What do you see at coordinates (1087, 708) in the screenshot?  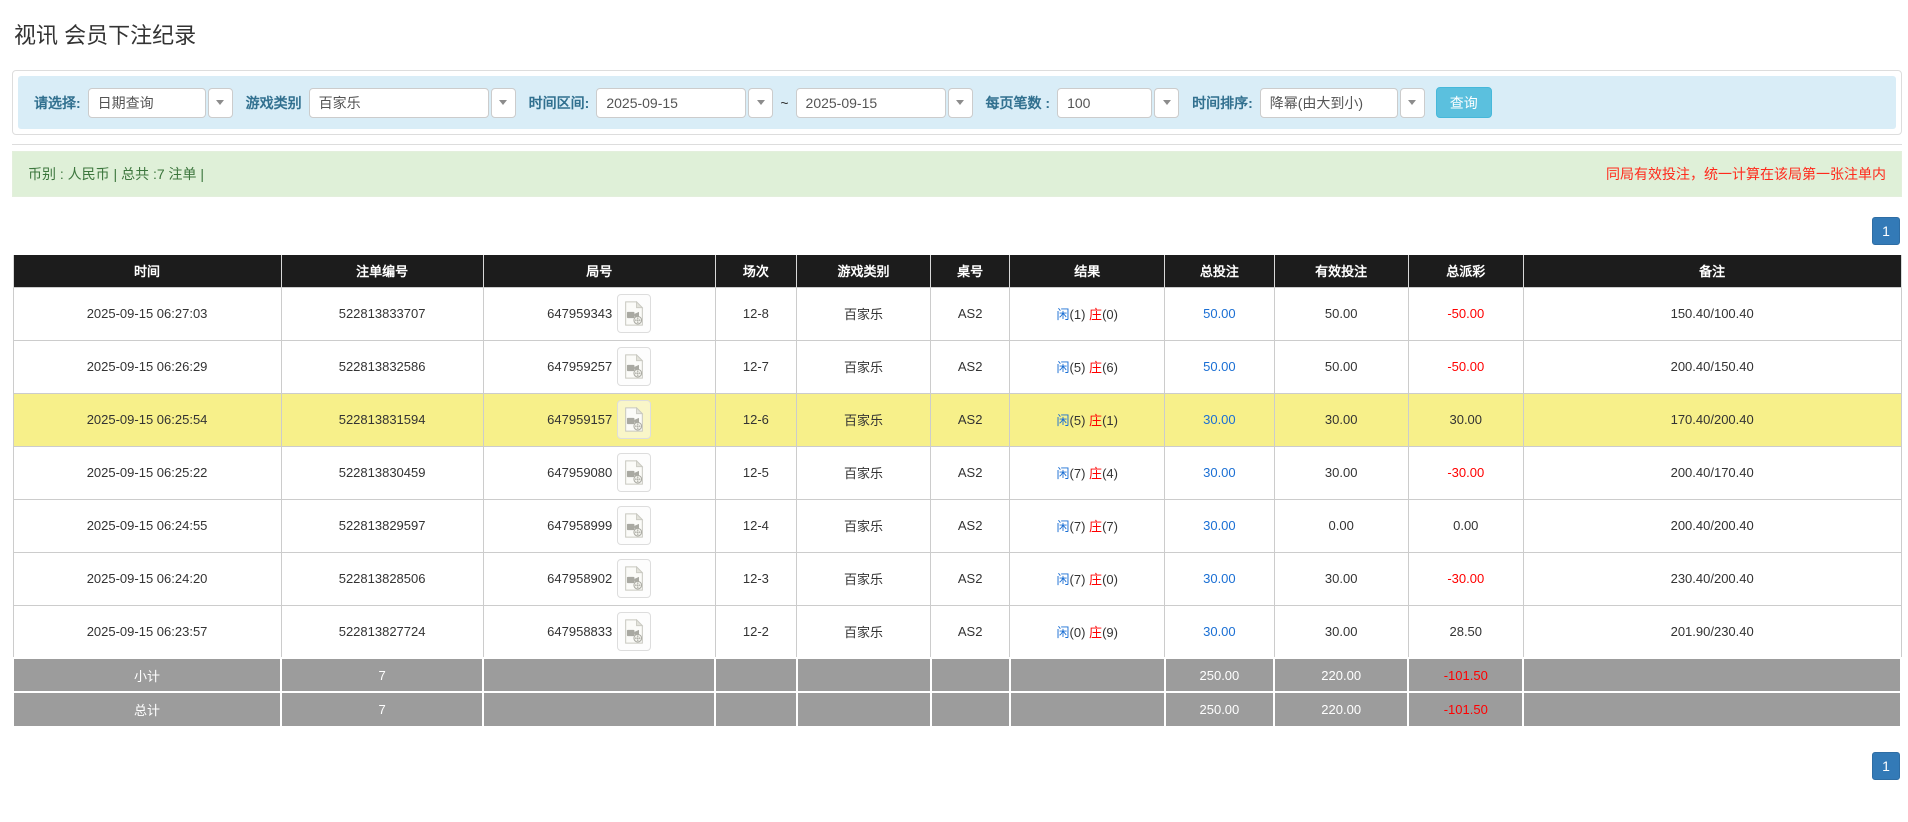 I see `total-row-result` at bounding box center [1087, 708].